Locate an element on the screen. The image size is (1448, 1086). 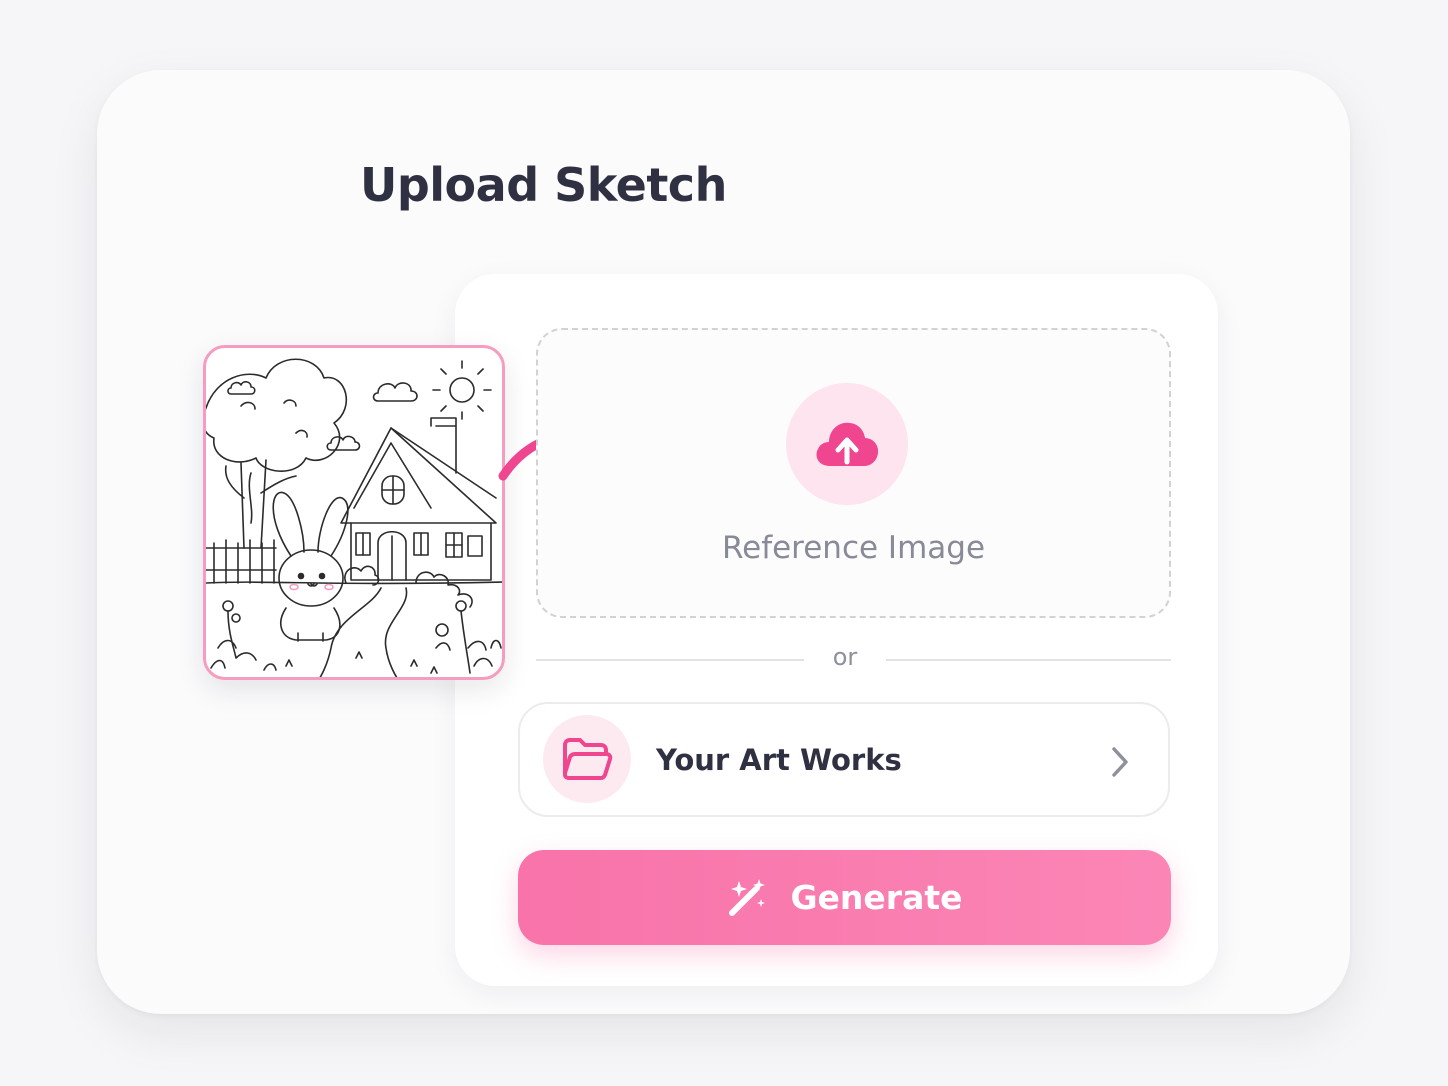
page-title: Upload Sketch is located at coordinates (543, 185).